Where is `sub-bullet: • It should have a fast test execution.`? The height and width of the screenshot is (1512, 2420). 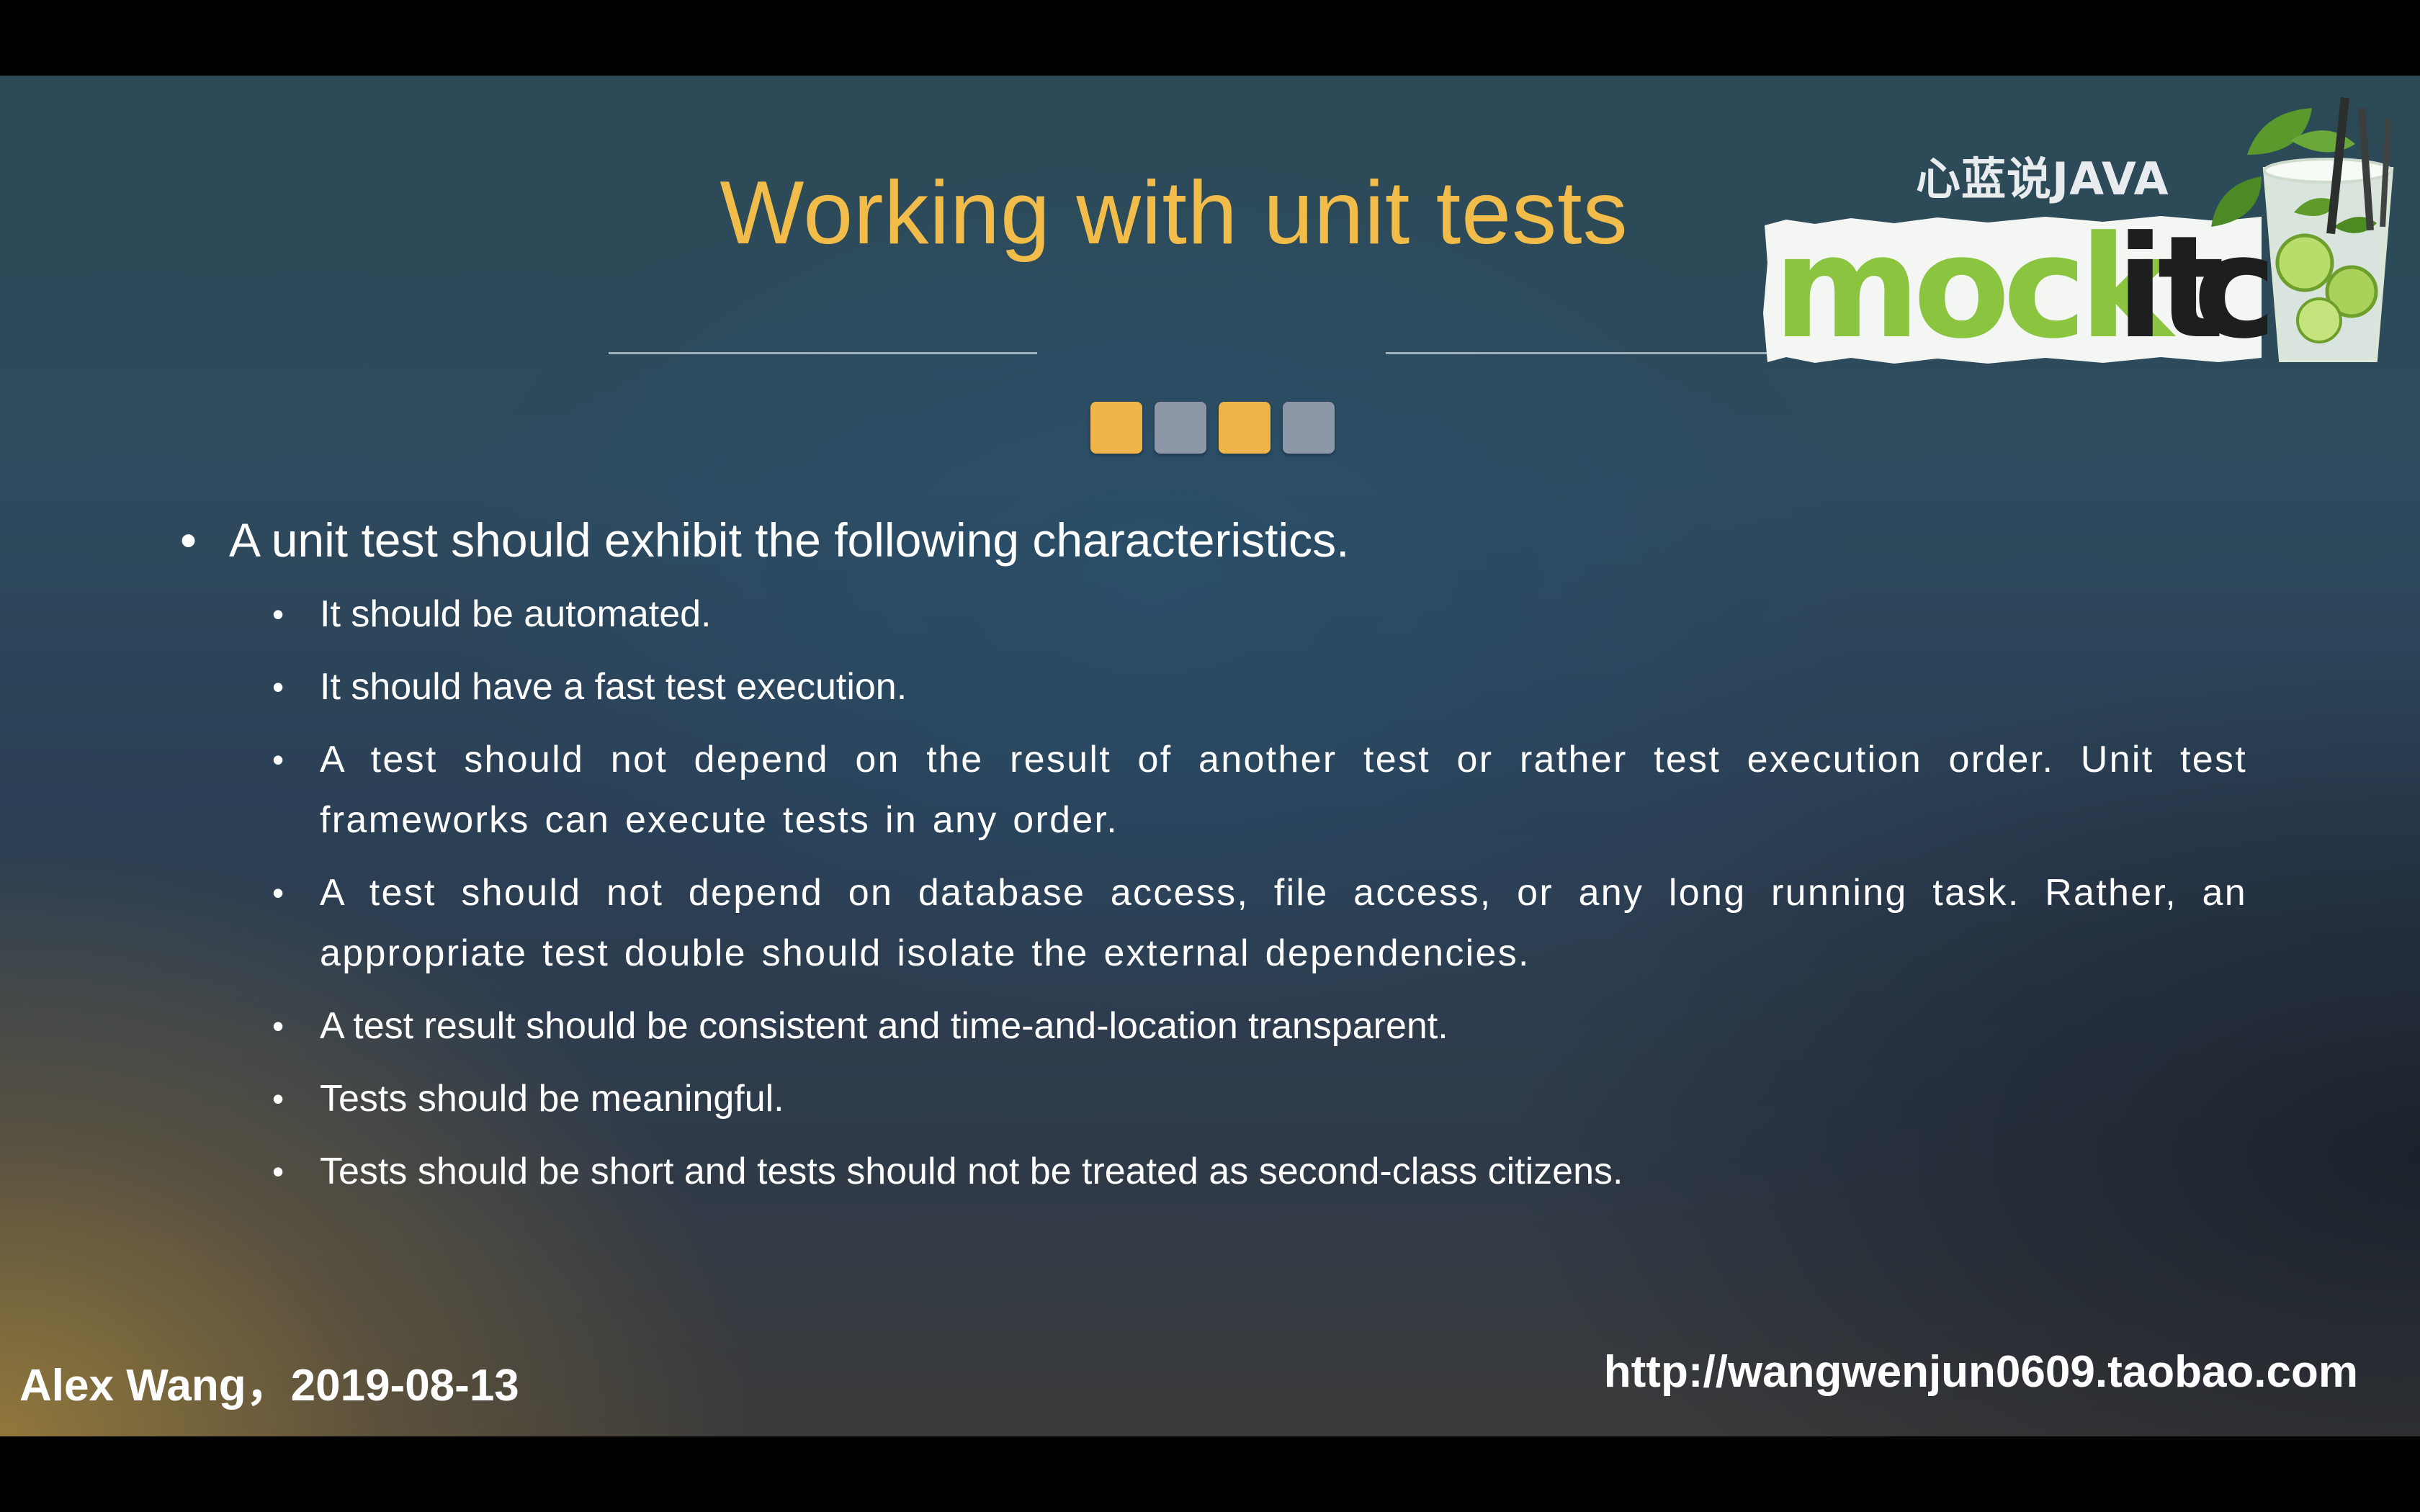 sub-bullet: • It should have a fast test execution. is located at coordinates (1259, 687).